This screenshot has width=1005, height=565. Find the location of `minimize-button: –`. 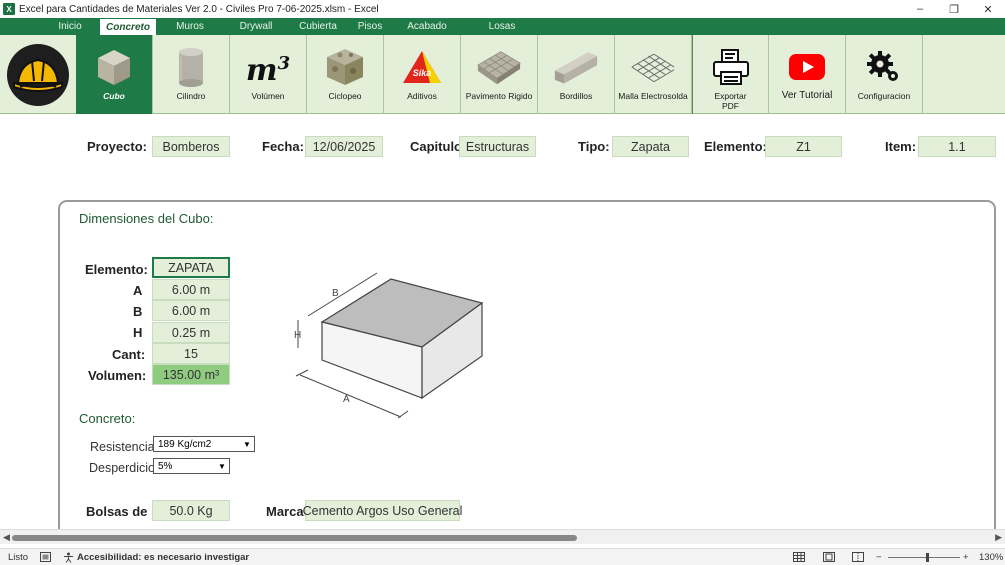

minimize-button: – is located at coordinates (920, 9).